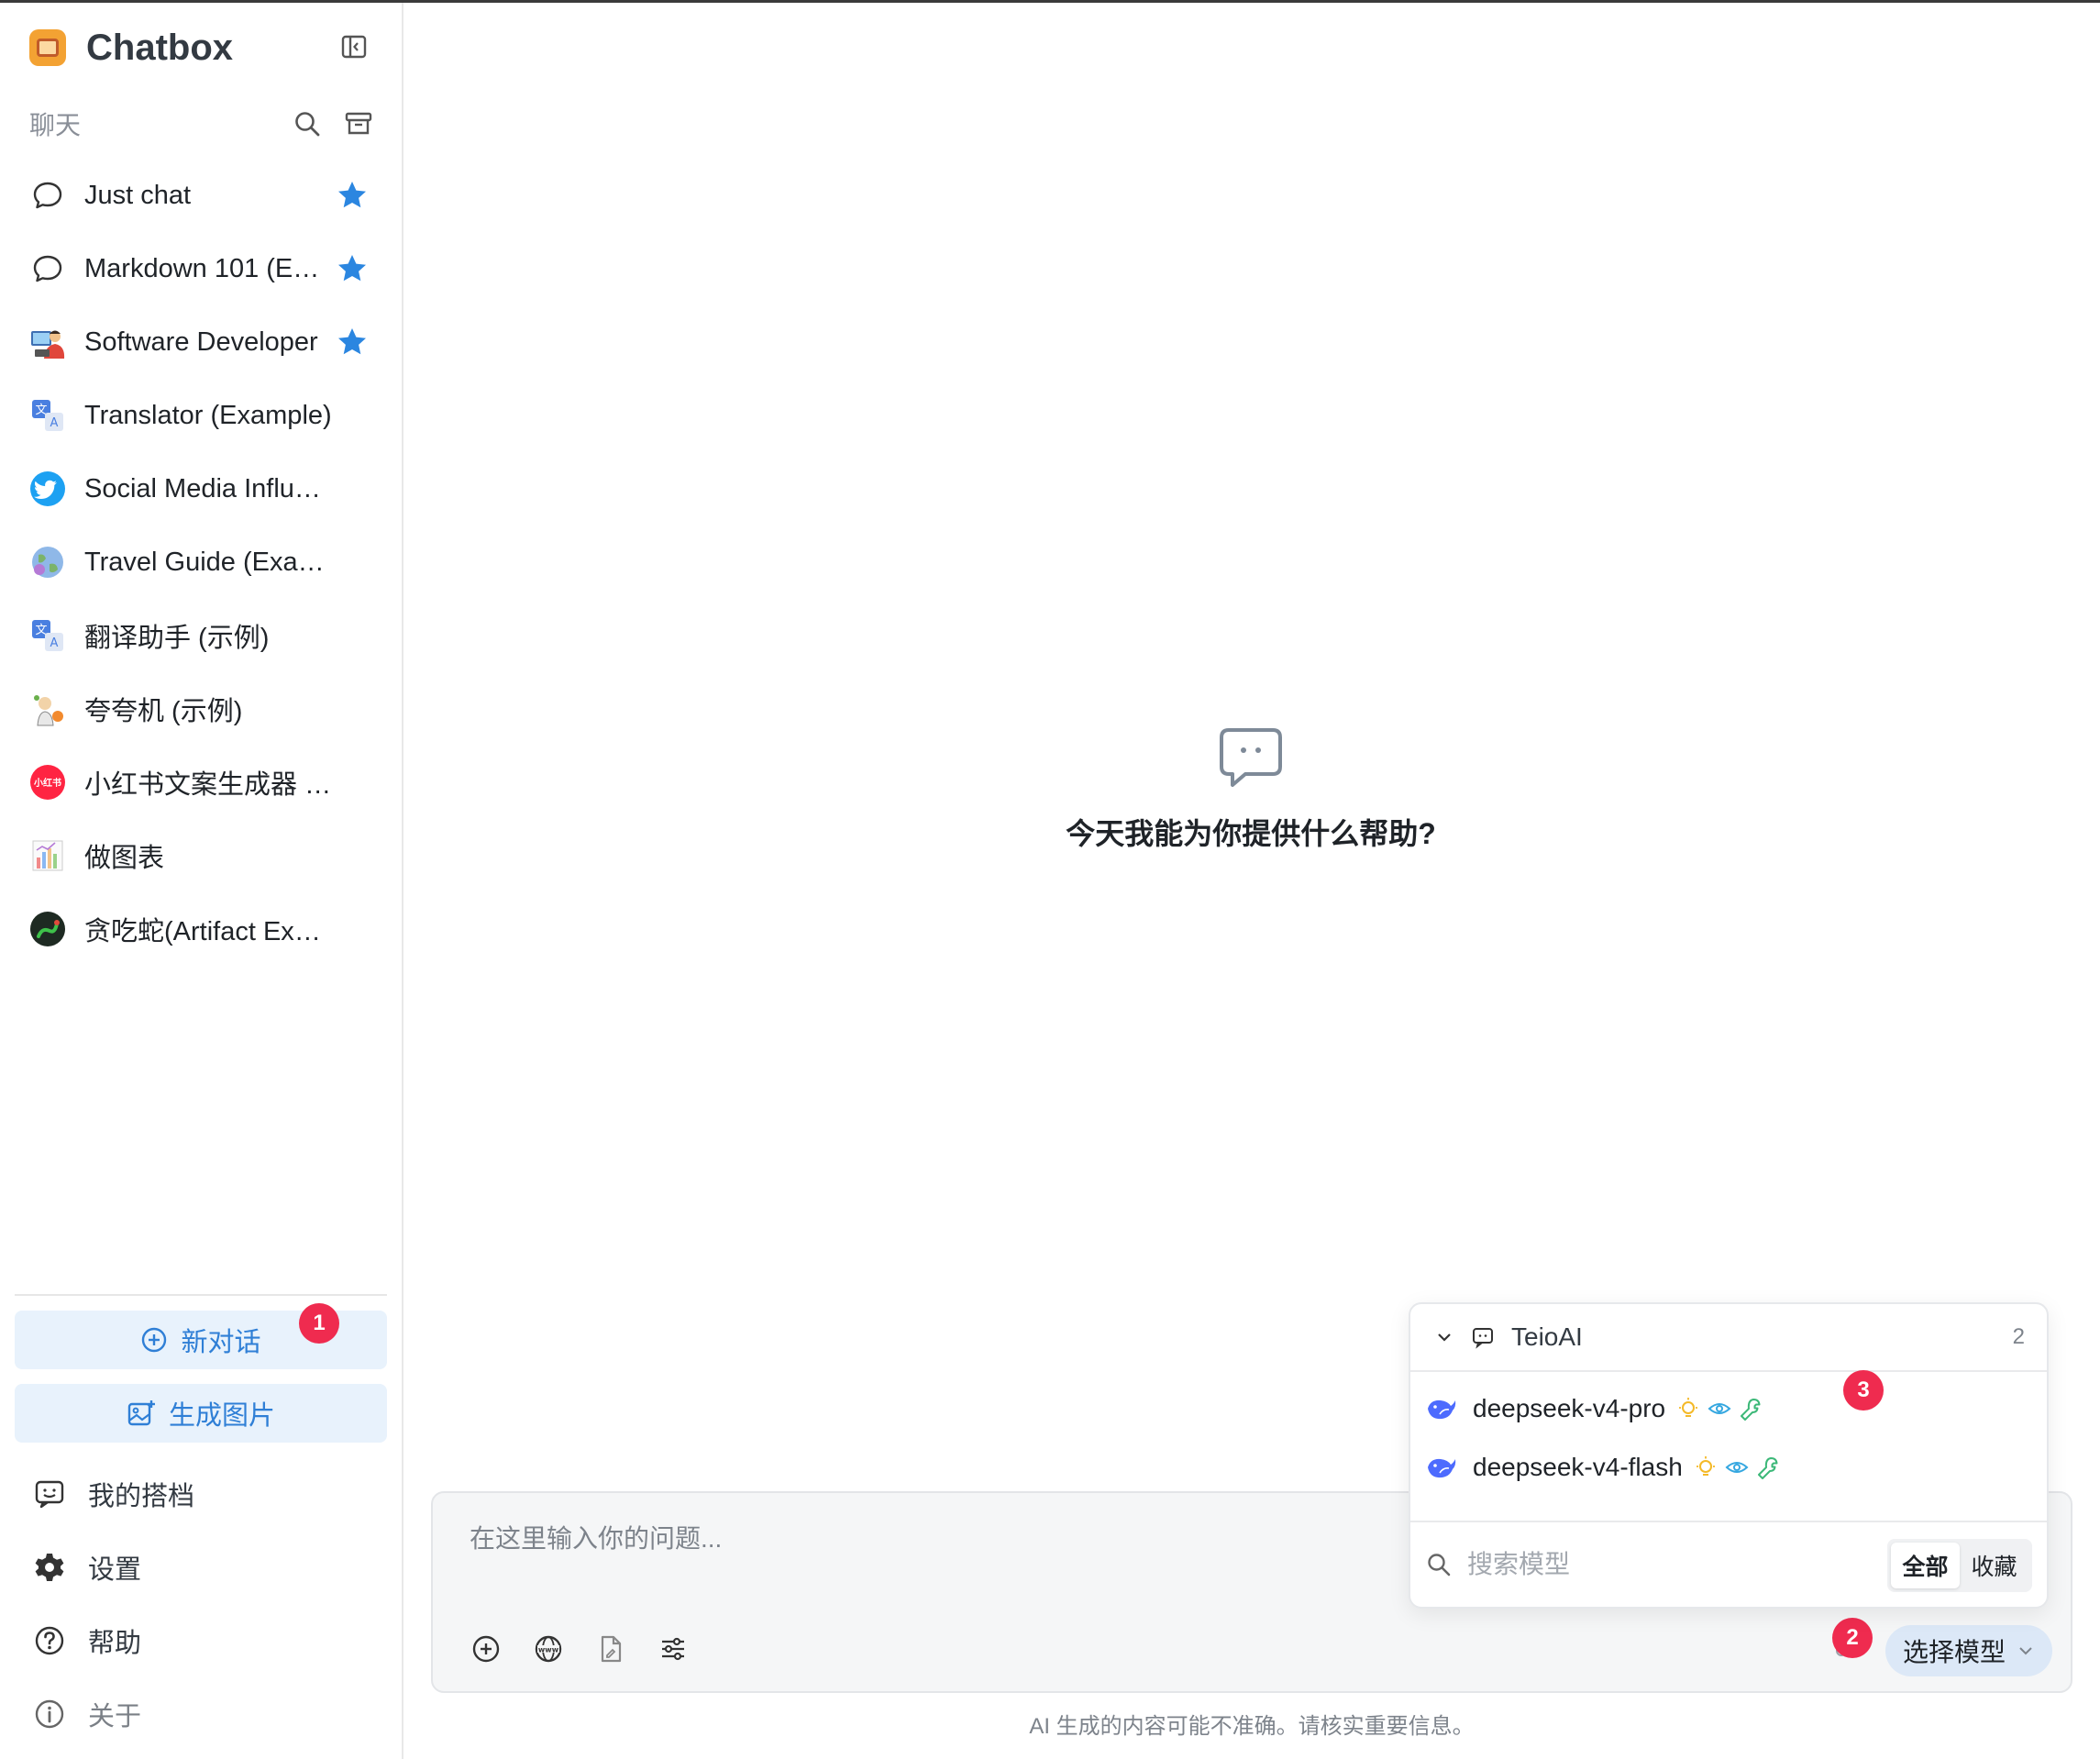 This screenshot has height=1759, width=2100. Describe the element at coordinates (2018, 1337) in the screenshot. I see `model-count: 2` at that location.